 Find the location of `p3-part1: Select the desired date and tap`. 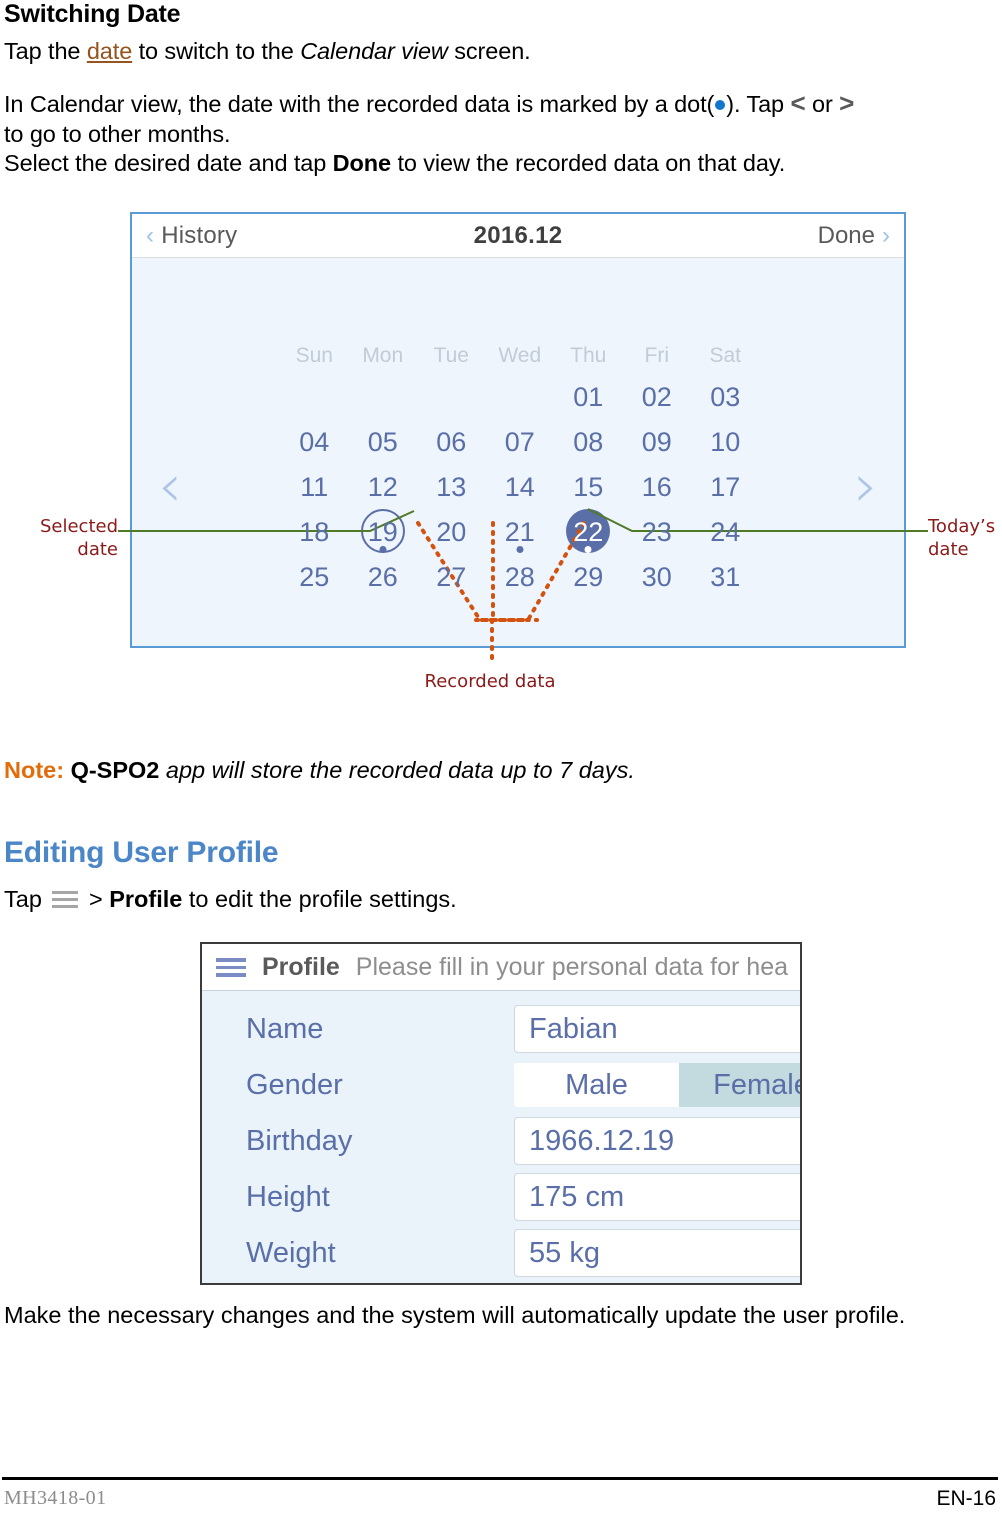

p3-part1: Select the desired date and tap is located at coordinates (168, 163).